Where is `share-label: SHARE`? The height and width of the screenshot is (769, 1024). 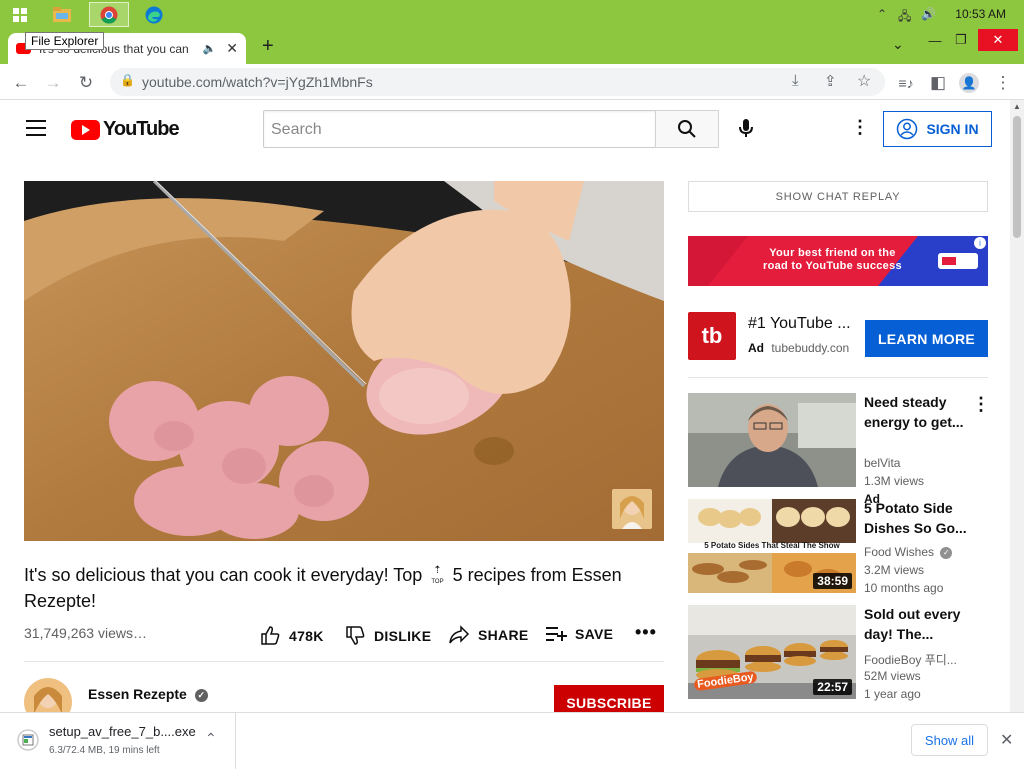
share-label: SHARE is located at coordinates (503, 635).